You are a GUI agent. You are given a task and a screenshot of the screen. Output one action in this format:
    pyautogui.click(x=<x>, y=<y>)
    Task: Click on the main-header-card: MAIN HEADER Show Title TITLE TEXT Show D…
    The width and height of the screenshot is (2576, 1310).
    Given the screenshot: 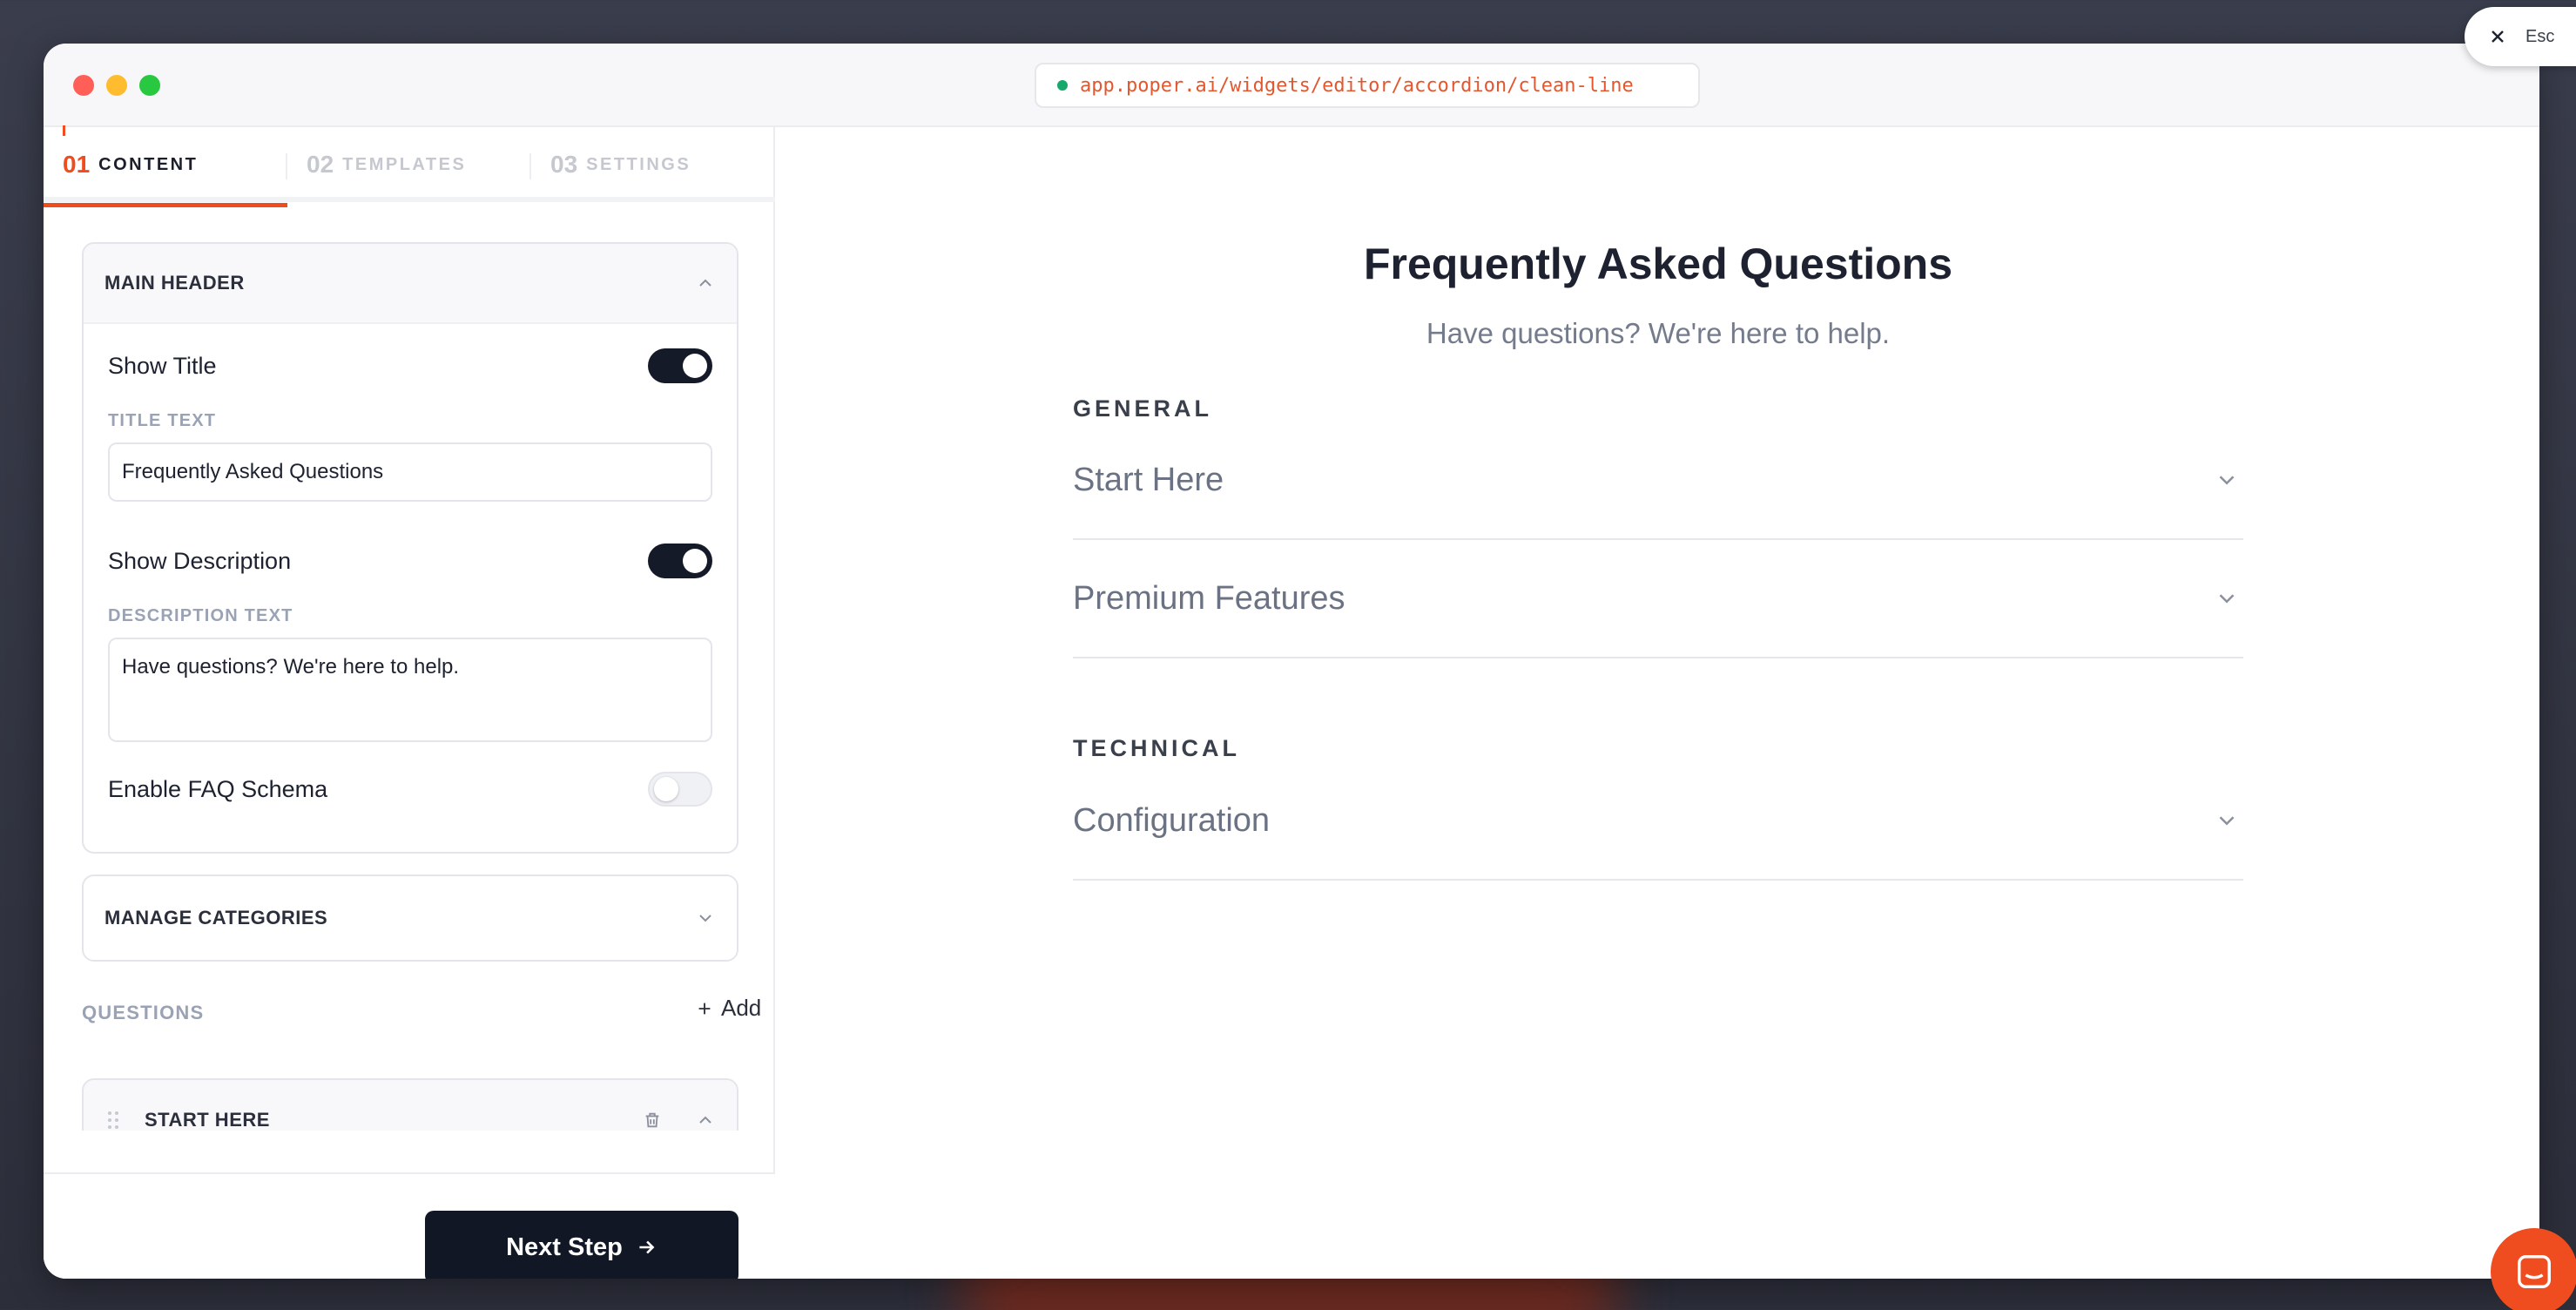 What is the action you would take?
    pyautogui.click(x=410, y=548)
    